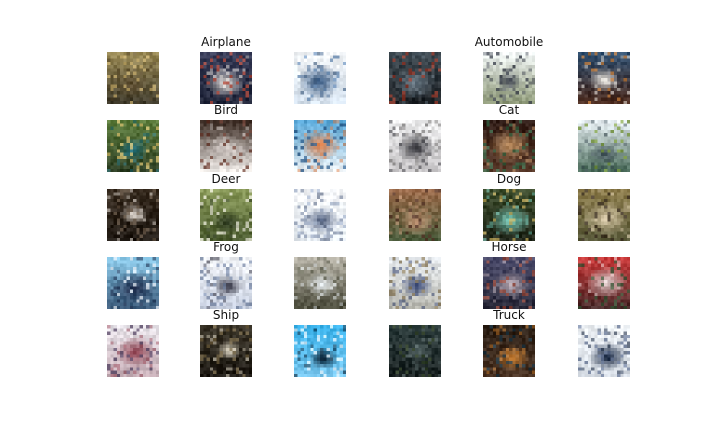 This screenshot has height=432, width=720. Describe the element at coordinates (226, 42) in the screenshot. I see `class-title-airplane: Airplane` at that location.